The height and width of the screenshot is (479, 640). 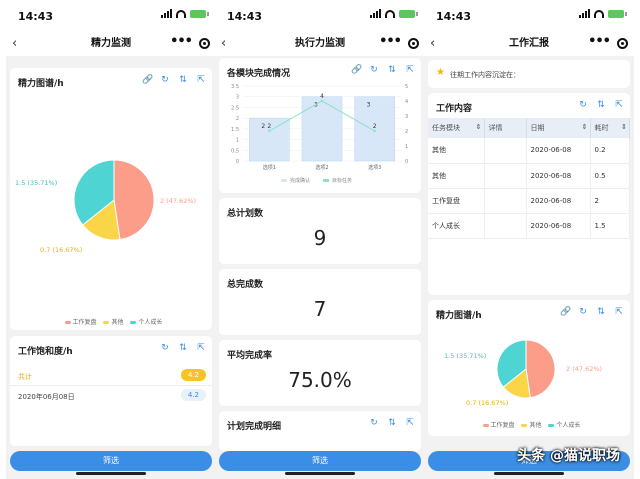 I want to click on pie-legend: 工作复盘 其他 个人成长, so click(x=529, y=424).